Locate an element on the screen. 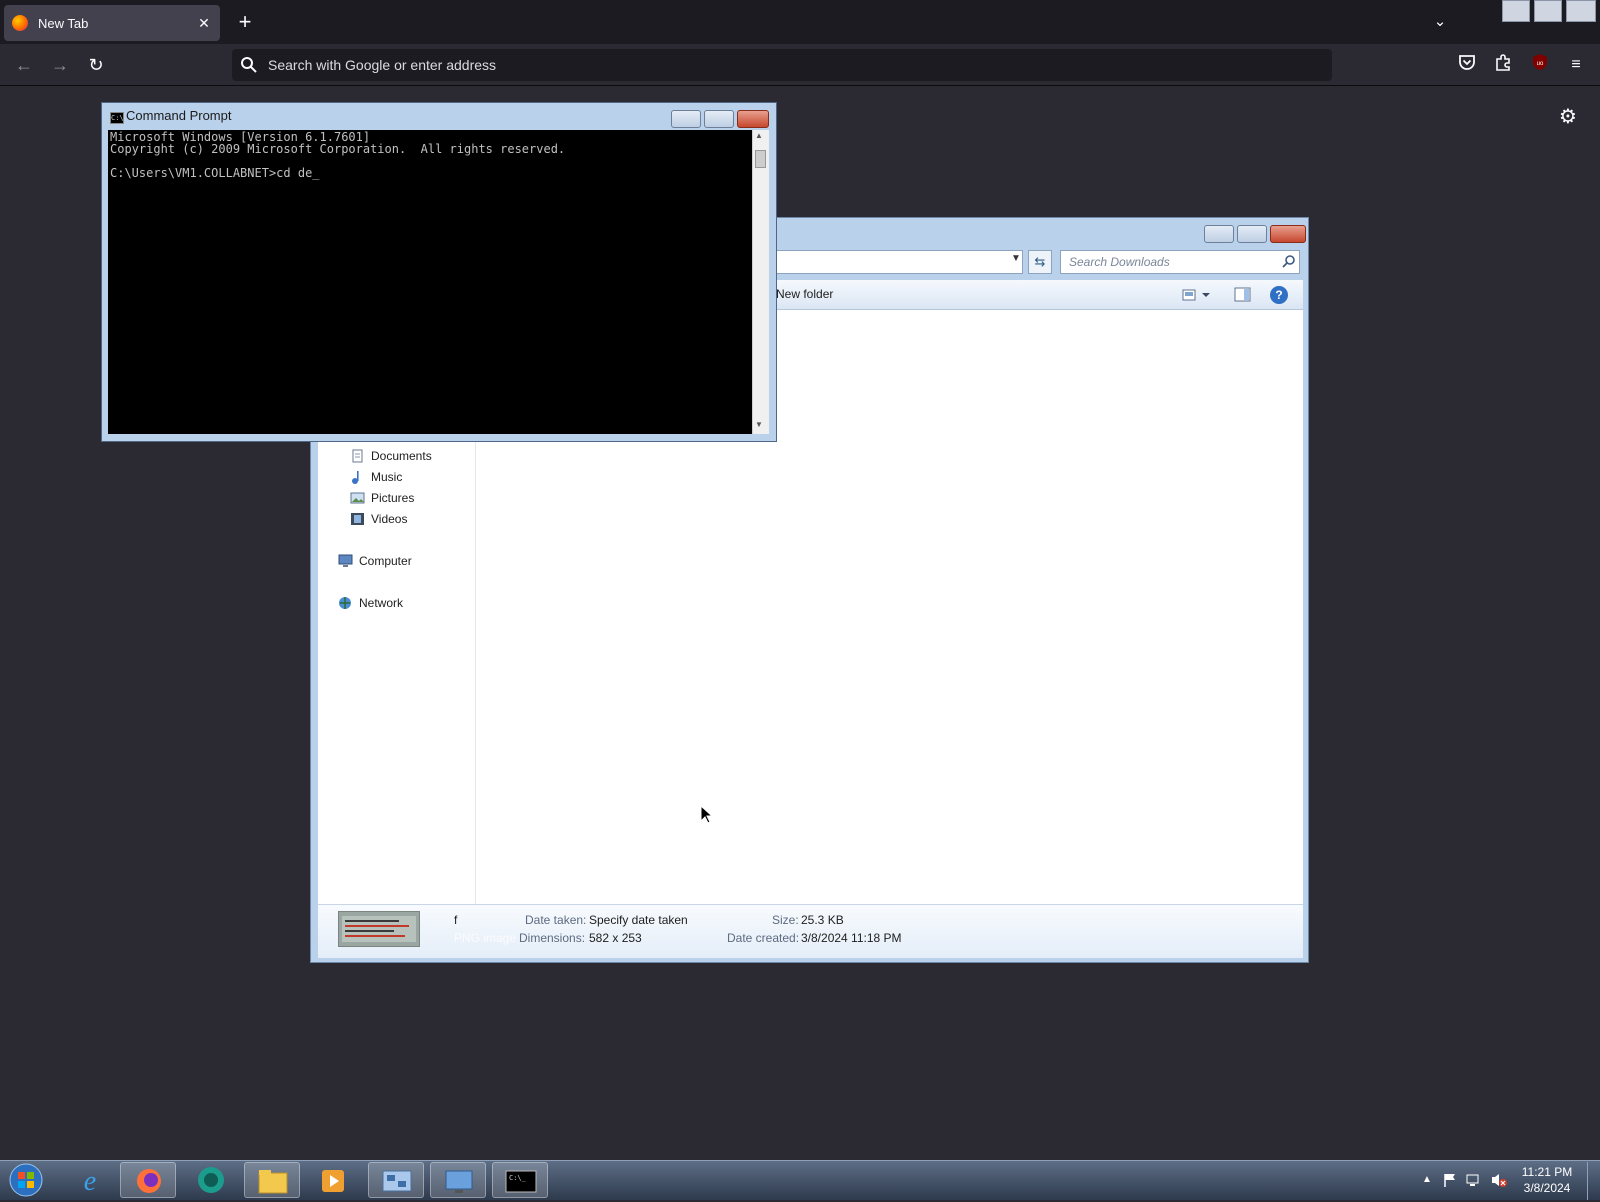 The width and height of the screenshot is (1600, 1202). nav-label-network: Network is located at coordinates (381, 603).